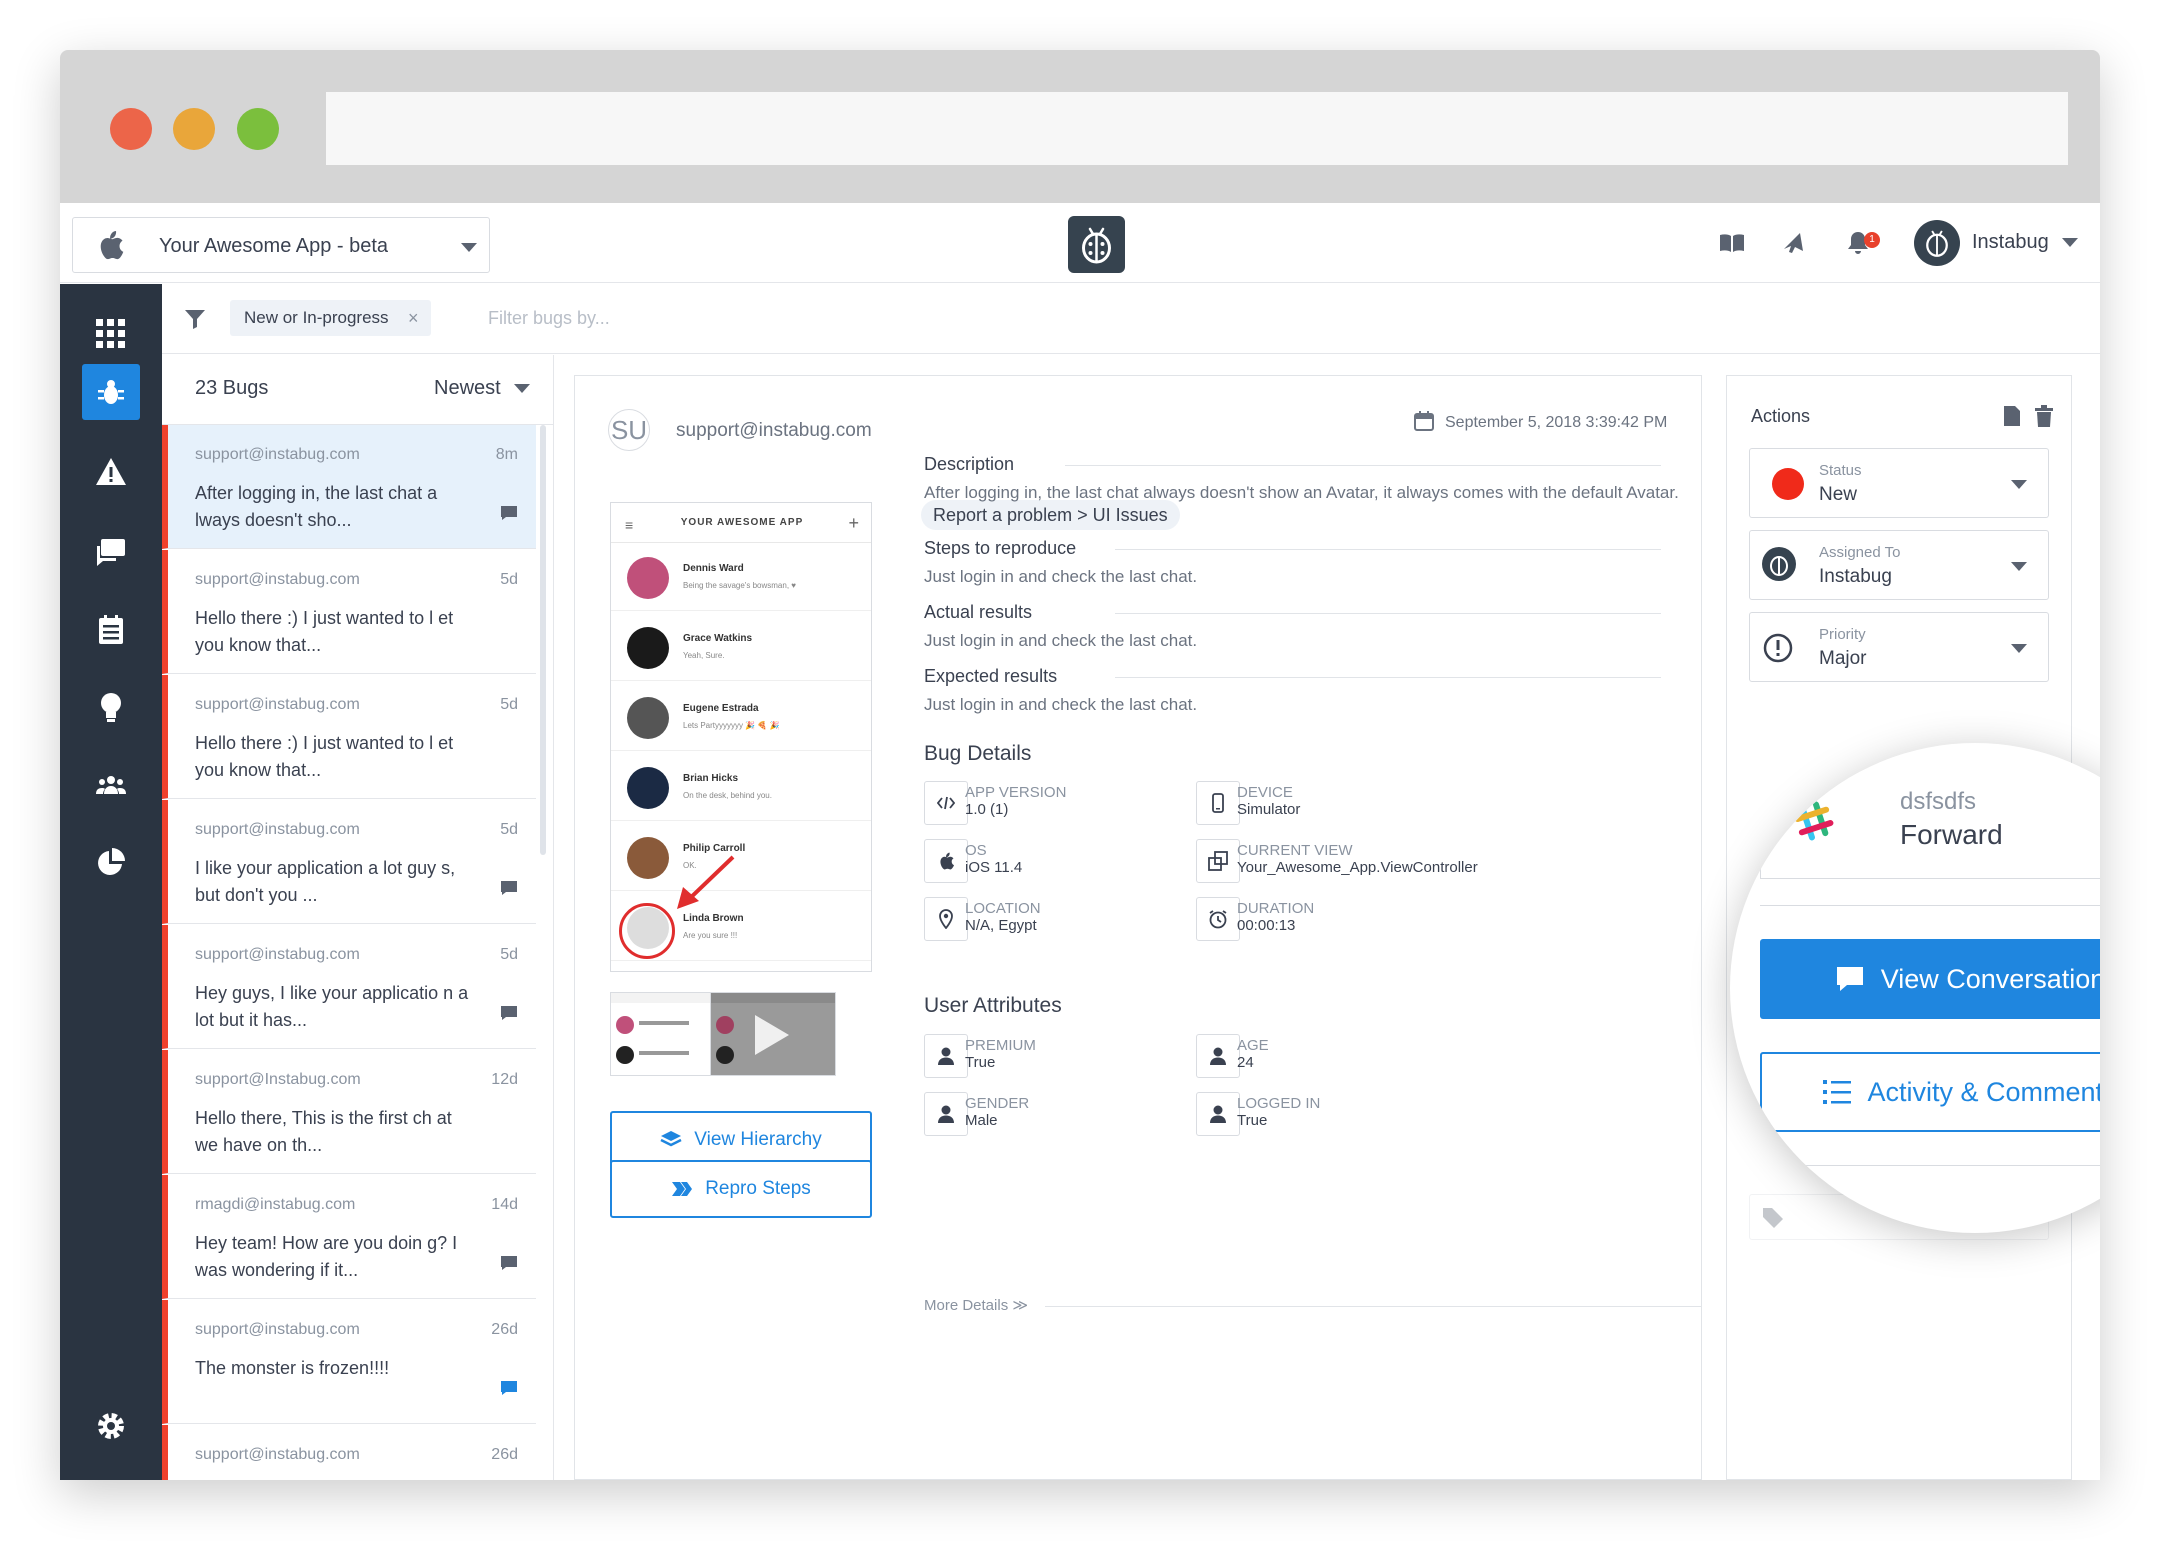 This screenshot has width=2160, height=1548. What do you see at coordinates (1373, 1306) in the screenshot?
I see `divider` at bounding box center [1373, 1306].